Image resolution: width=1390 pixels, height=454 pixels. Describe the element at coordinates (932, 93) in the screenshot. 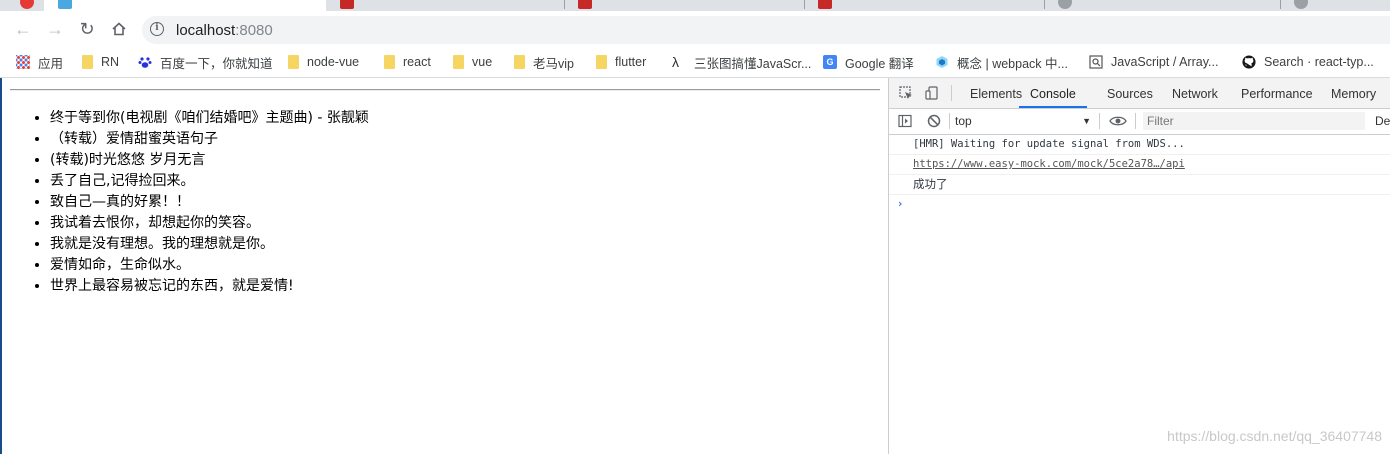

I see `device-toolbar-icon` at that location.